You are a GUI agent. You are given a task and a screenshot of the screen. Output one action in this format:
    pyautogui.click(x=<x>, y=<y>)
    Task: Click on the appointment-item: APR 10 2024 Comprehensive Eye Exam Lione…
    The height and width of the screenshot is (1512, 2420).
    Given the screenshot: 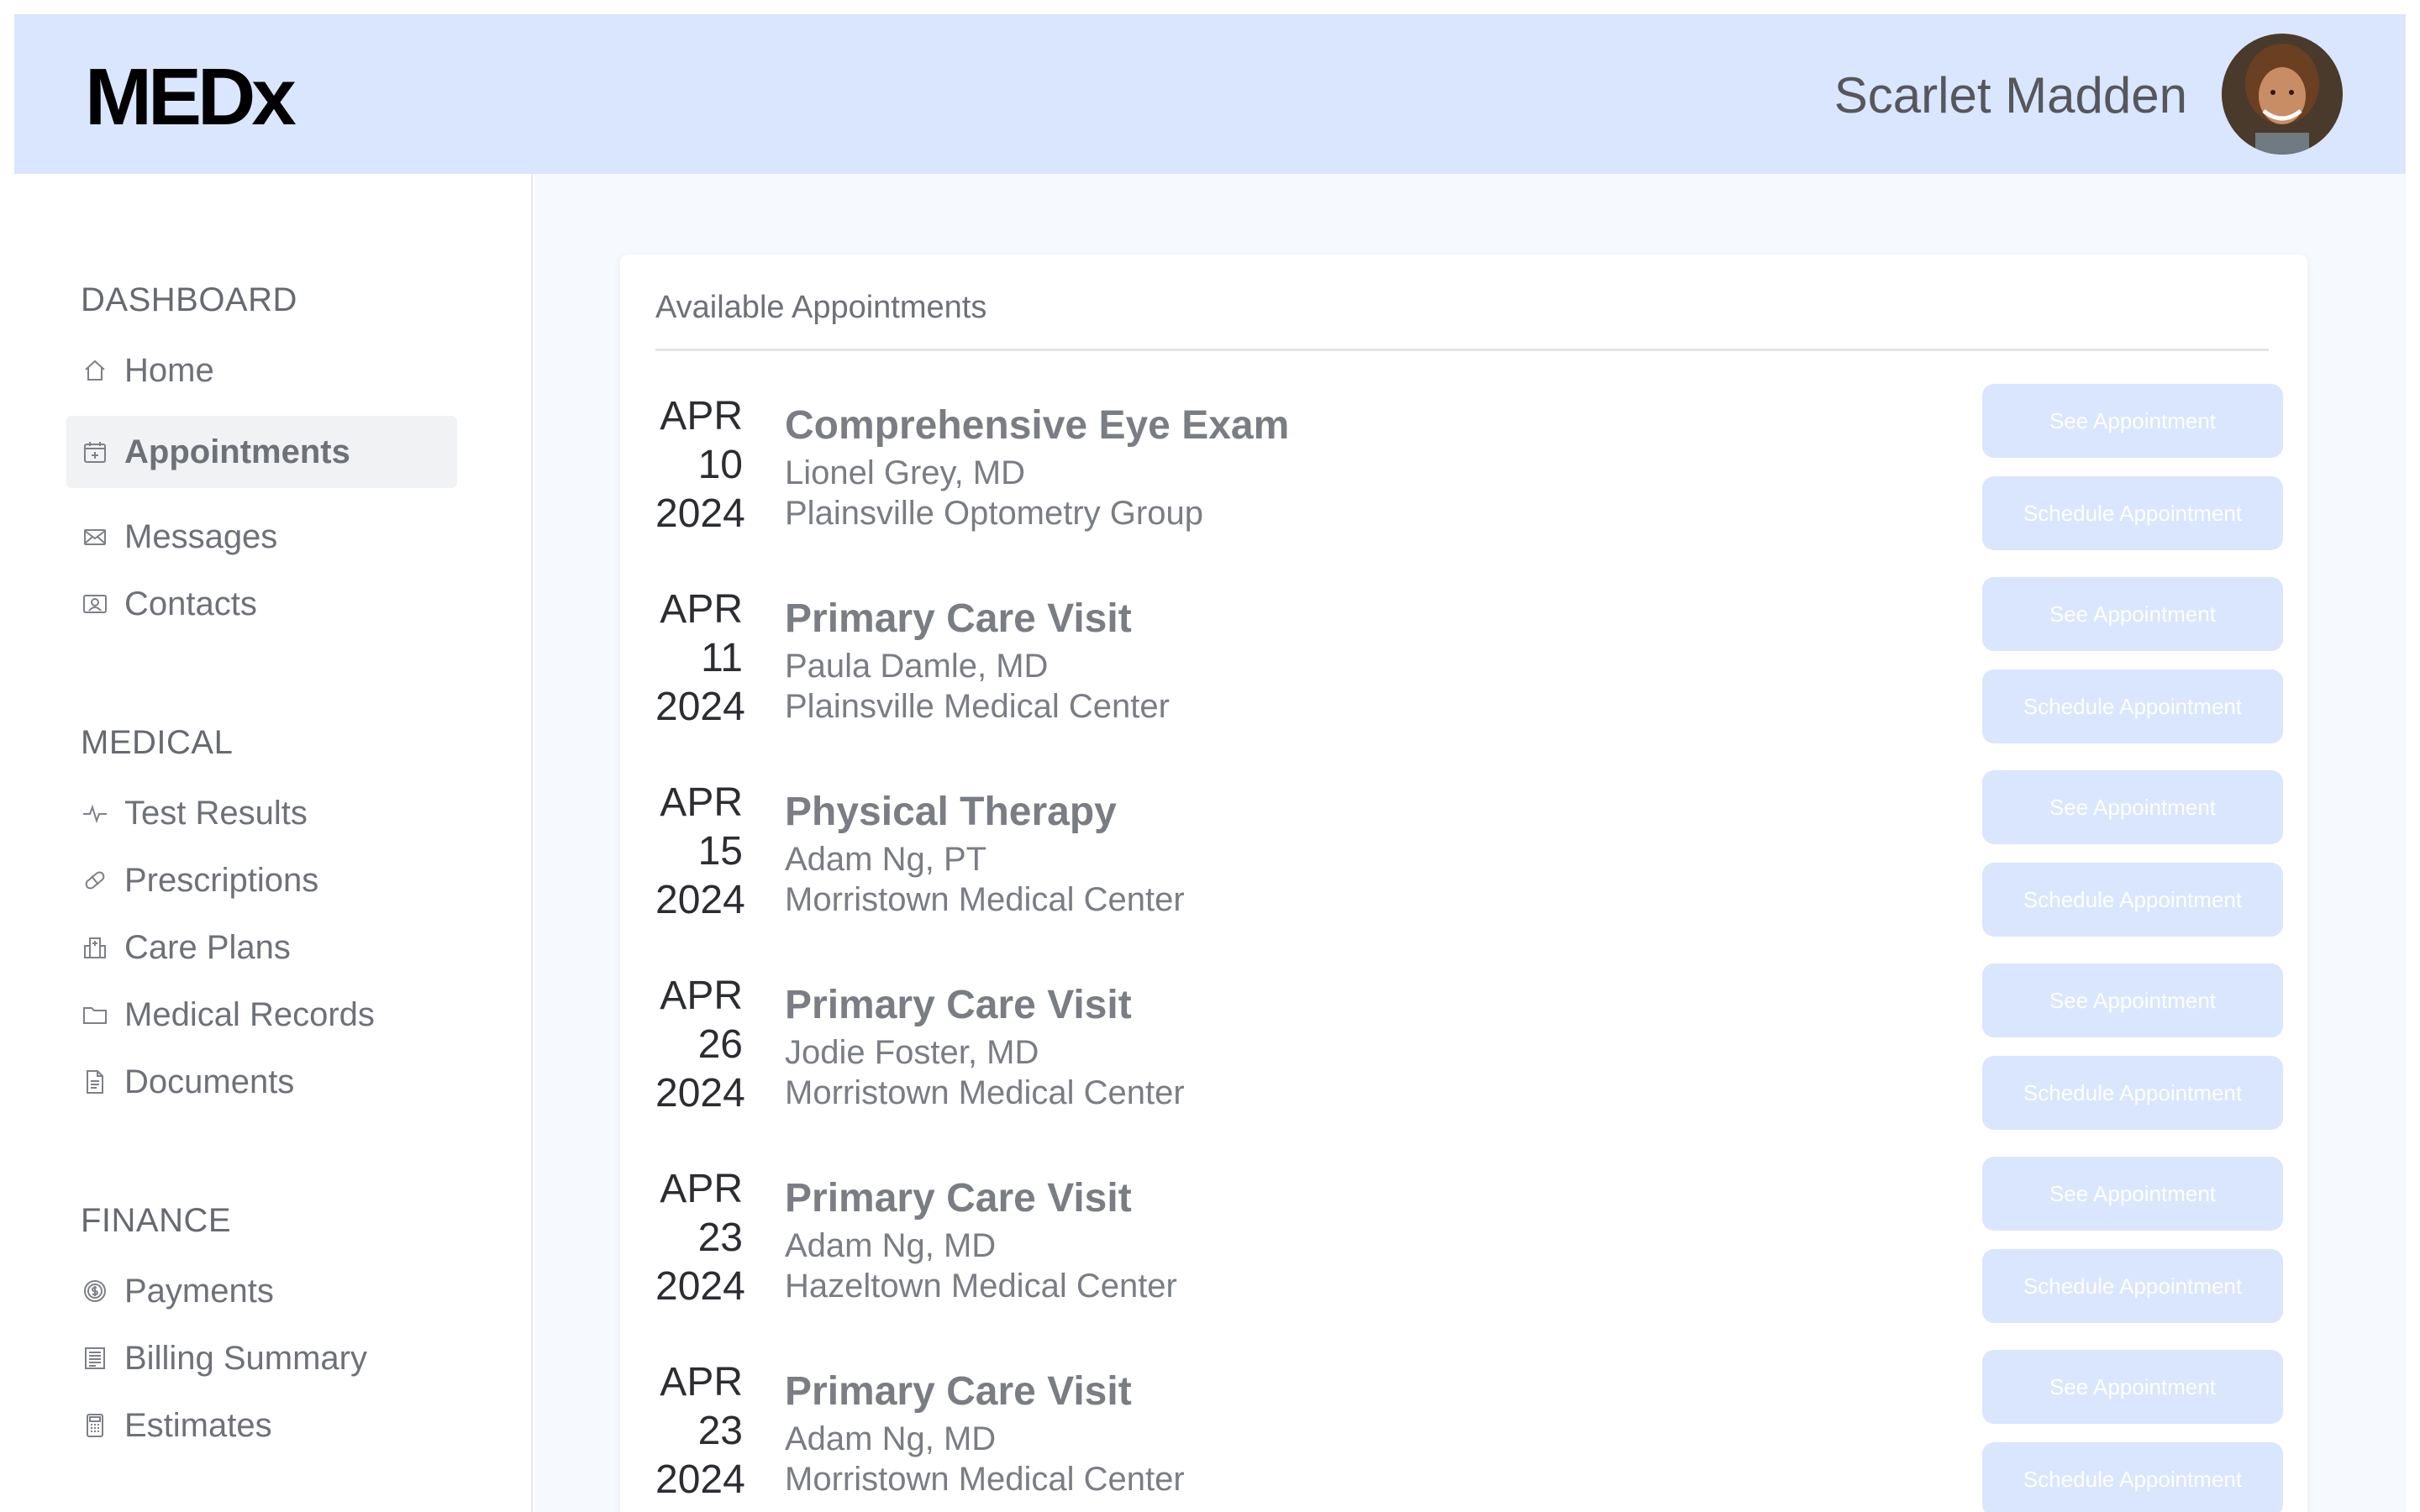 What is the action you would take?
    pyautogui.click(x=1464, y=480)
    